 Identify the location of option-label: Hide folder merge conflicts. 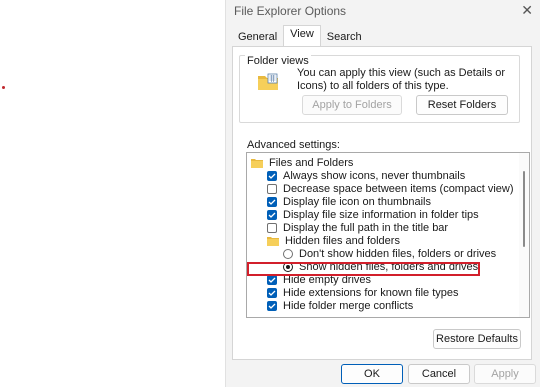
(348, 305).